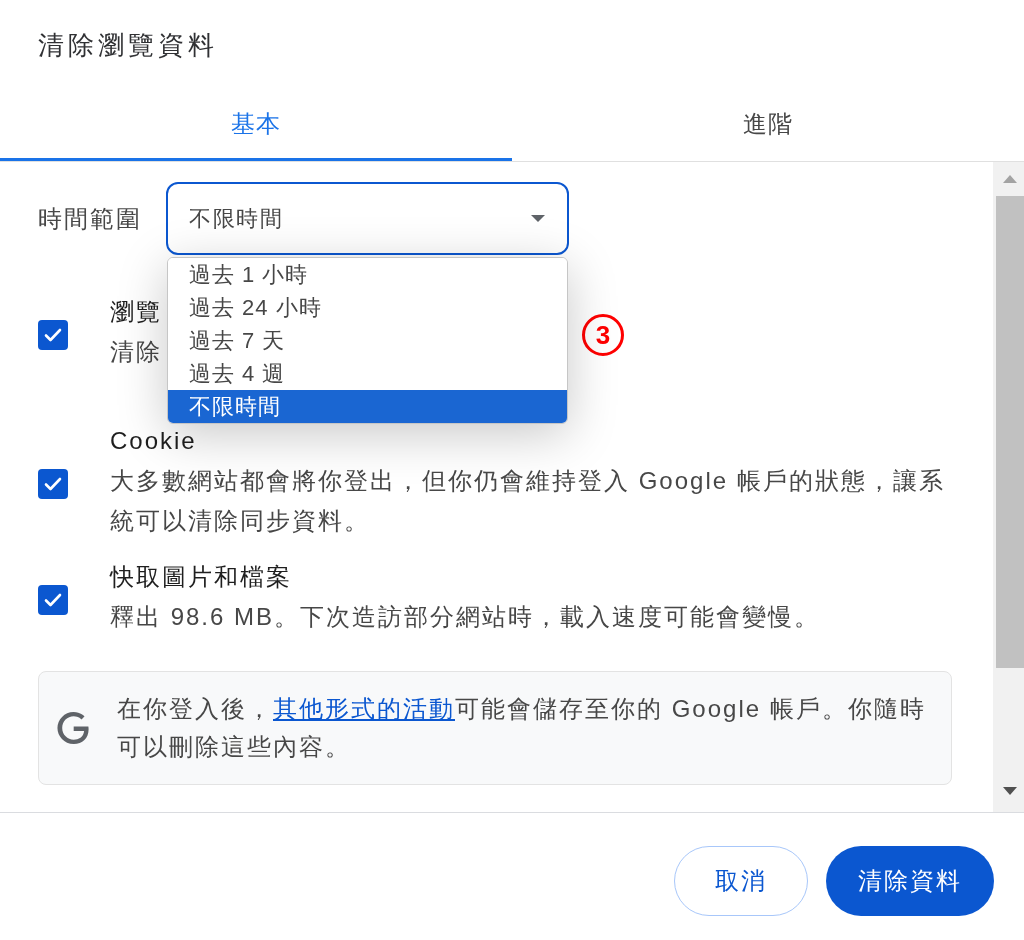  I want to click on option-description: 清除, so click(136, 352).